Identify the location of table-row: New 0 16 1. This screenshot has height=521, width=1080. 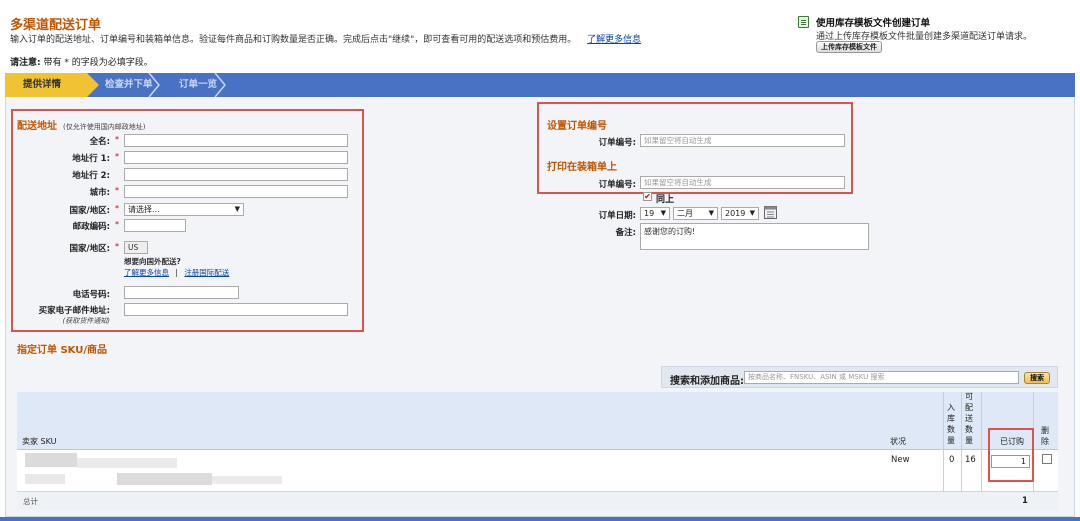
(537, 471).